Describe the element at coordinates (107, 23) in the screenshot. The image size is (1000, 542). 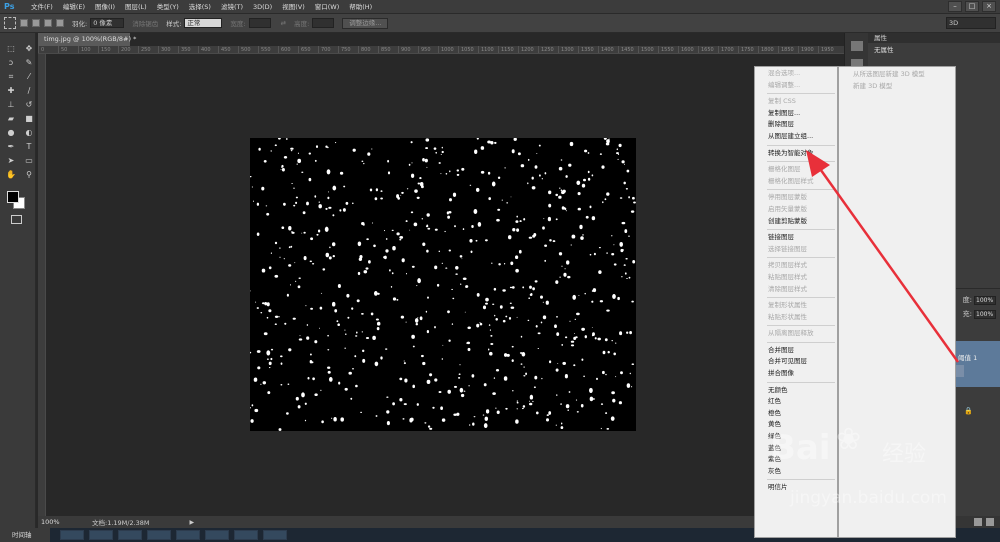
I see `feather-input: 0 像素` at that location.